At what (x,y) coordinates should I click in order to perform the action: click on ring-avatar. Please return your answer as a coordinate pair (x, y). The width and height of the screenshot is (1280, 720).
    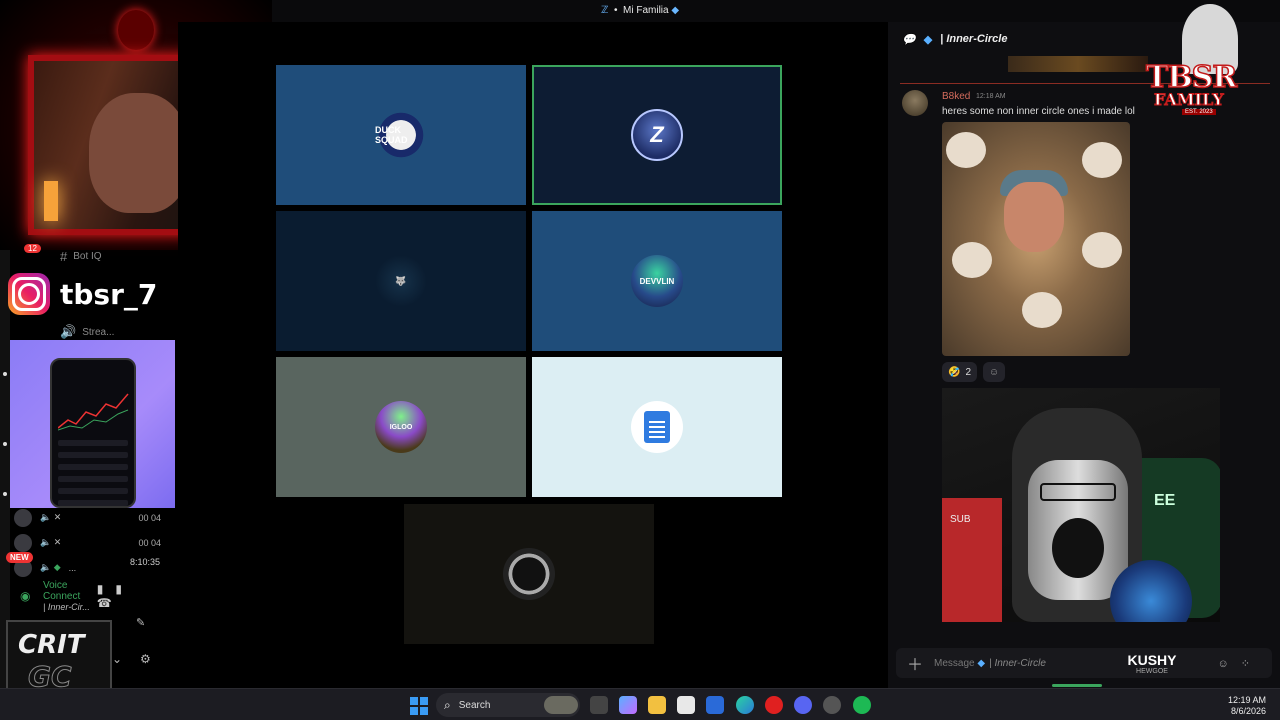
    Looking at the image, I should click on (529, 574).